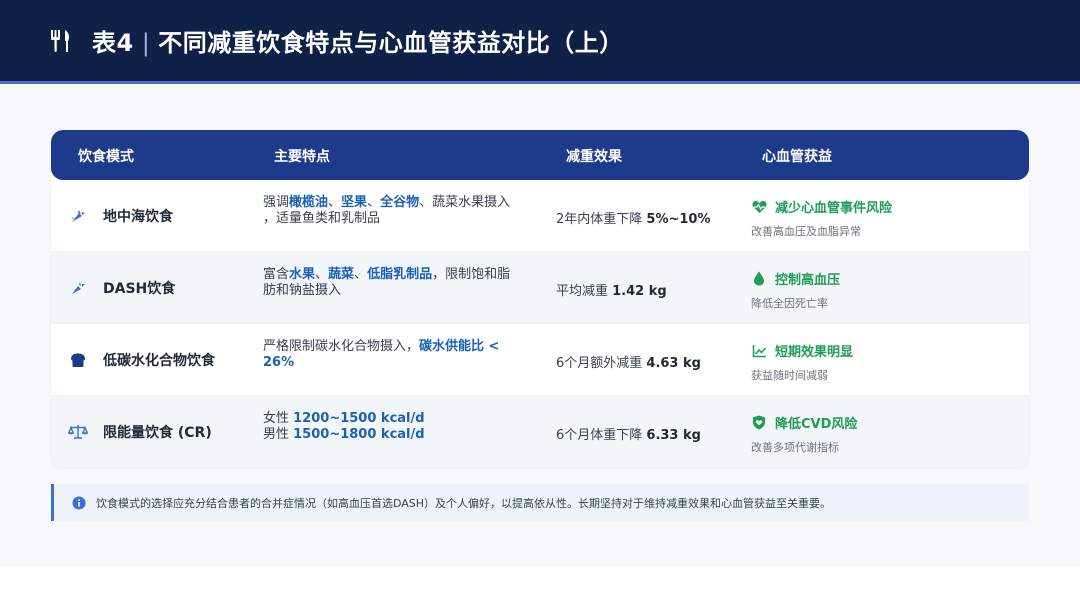 This screenshot has height=608, width=1080. What do you see at coordinates (381, 354) in the screenshot?
I see `features-text: 严格限制碳水化合物摄入，碳水供能比 < 26%` at bounding box center [381, 354].